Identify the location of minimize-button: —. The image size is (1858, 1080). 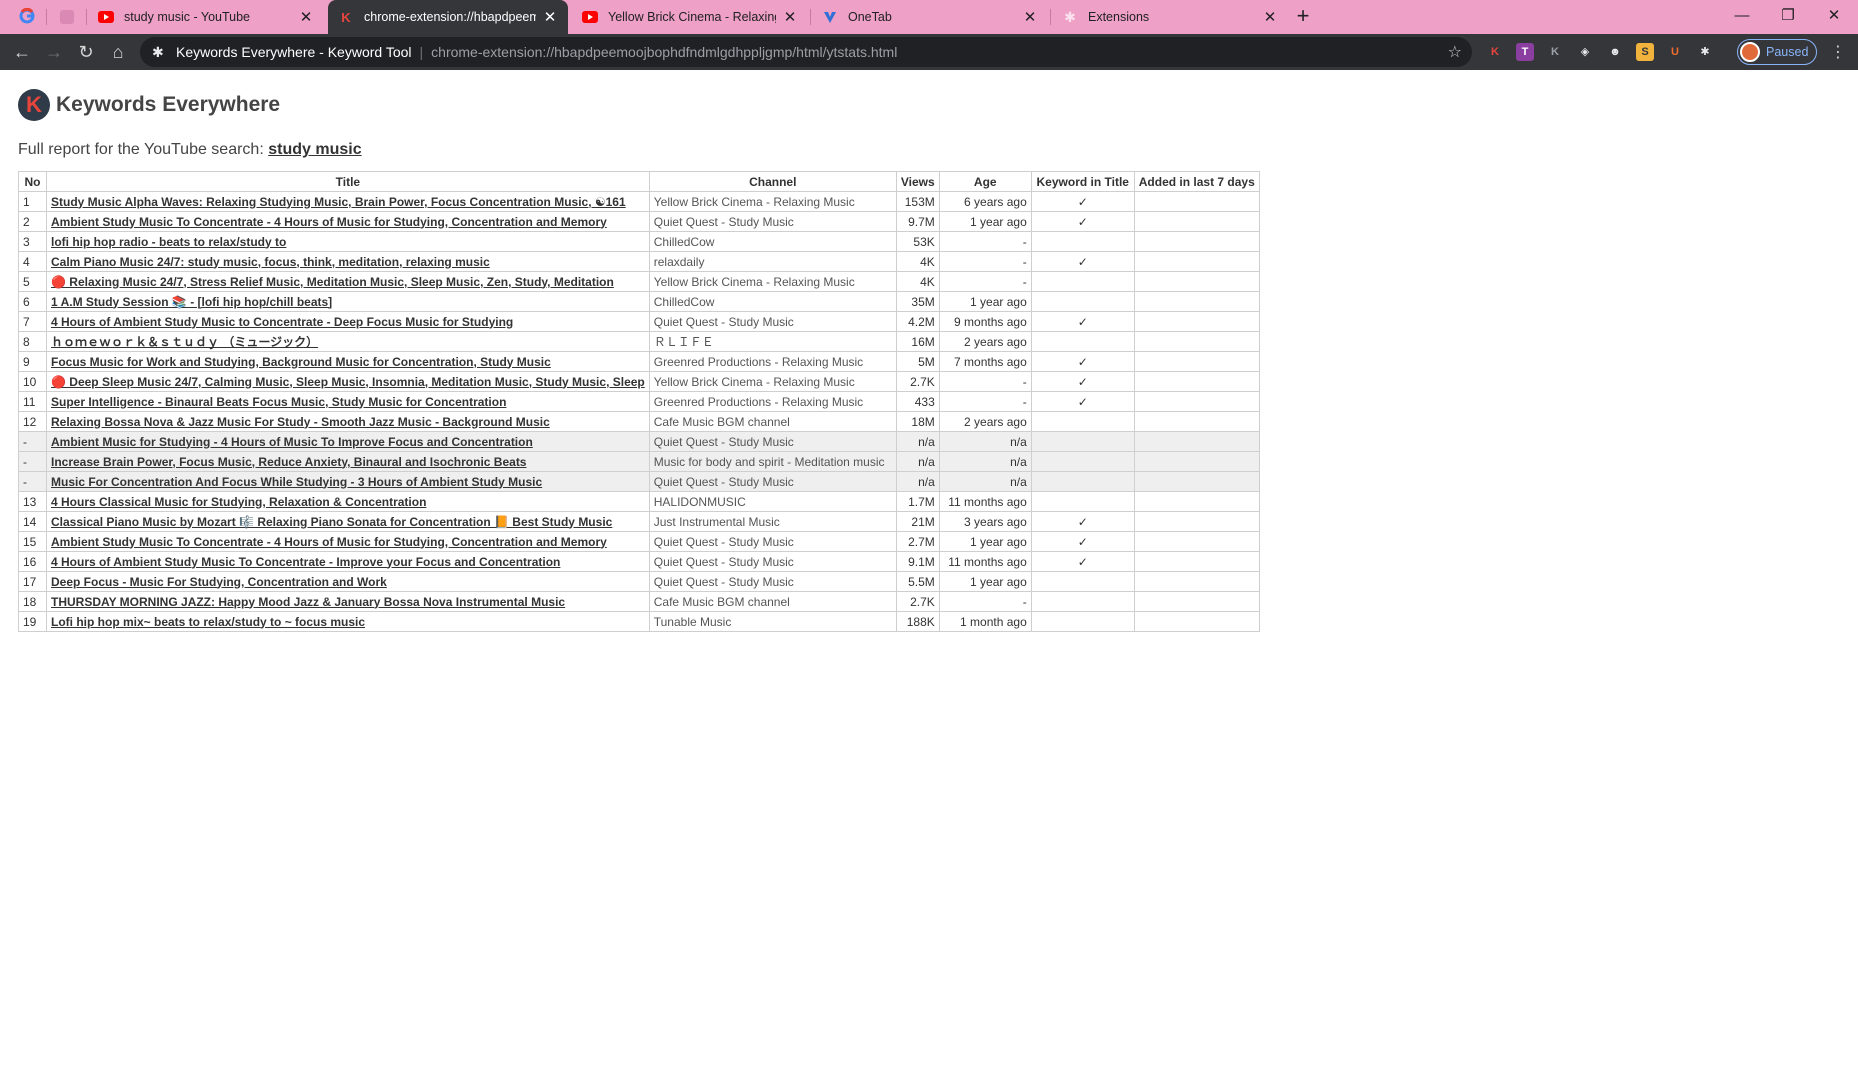
(1742, 15).